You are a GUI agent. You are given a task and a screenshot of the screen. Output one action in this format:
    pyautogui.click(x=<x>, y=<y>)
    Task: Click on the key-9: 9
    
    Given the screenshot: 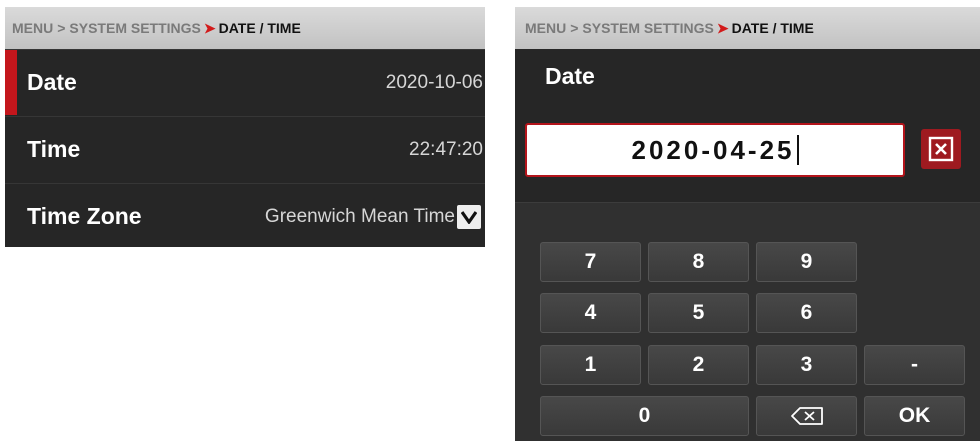 What is the action you would take?
    pyautogui.click(x=806, y=262)
    